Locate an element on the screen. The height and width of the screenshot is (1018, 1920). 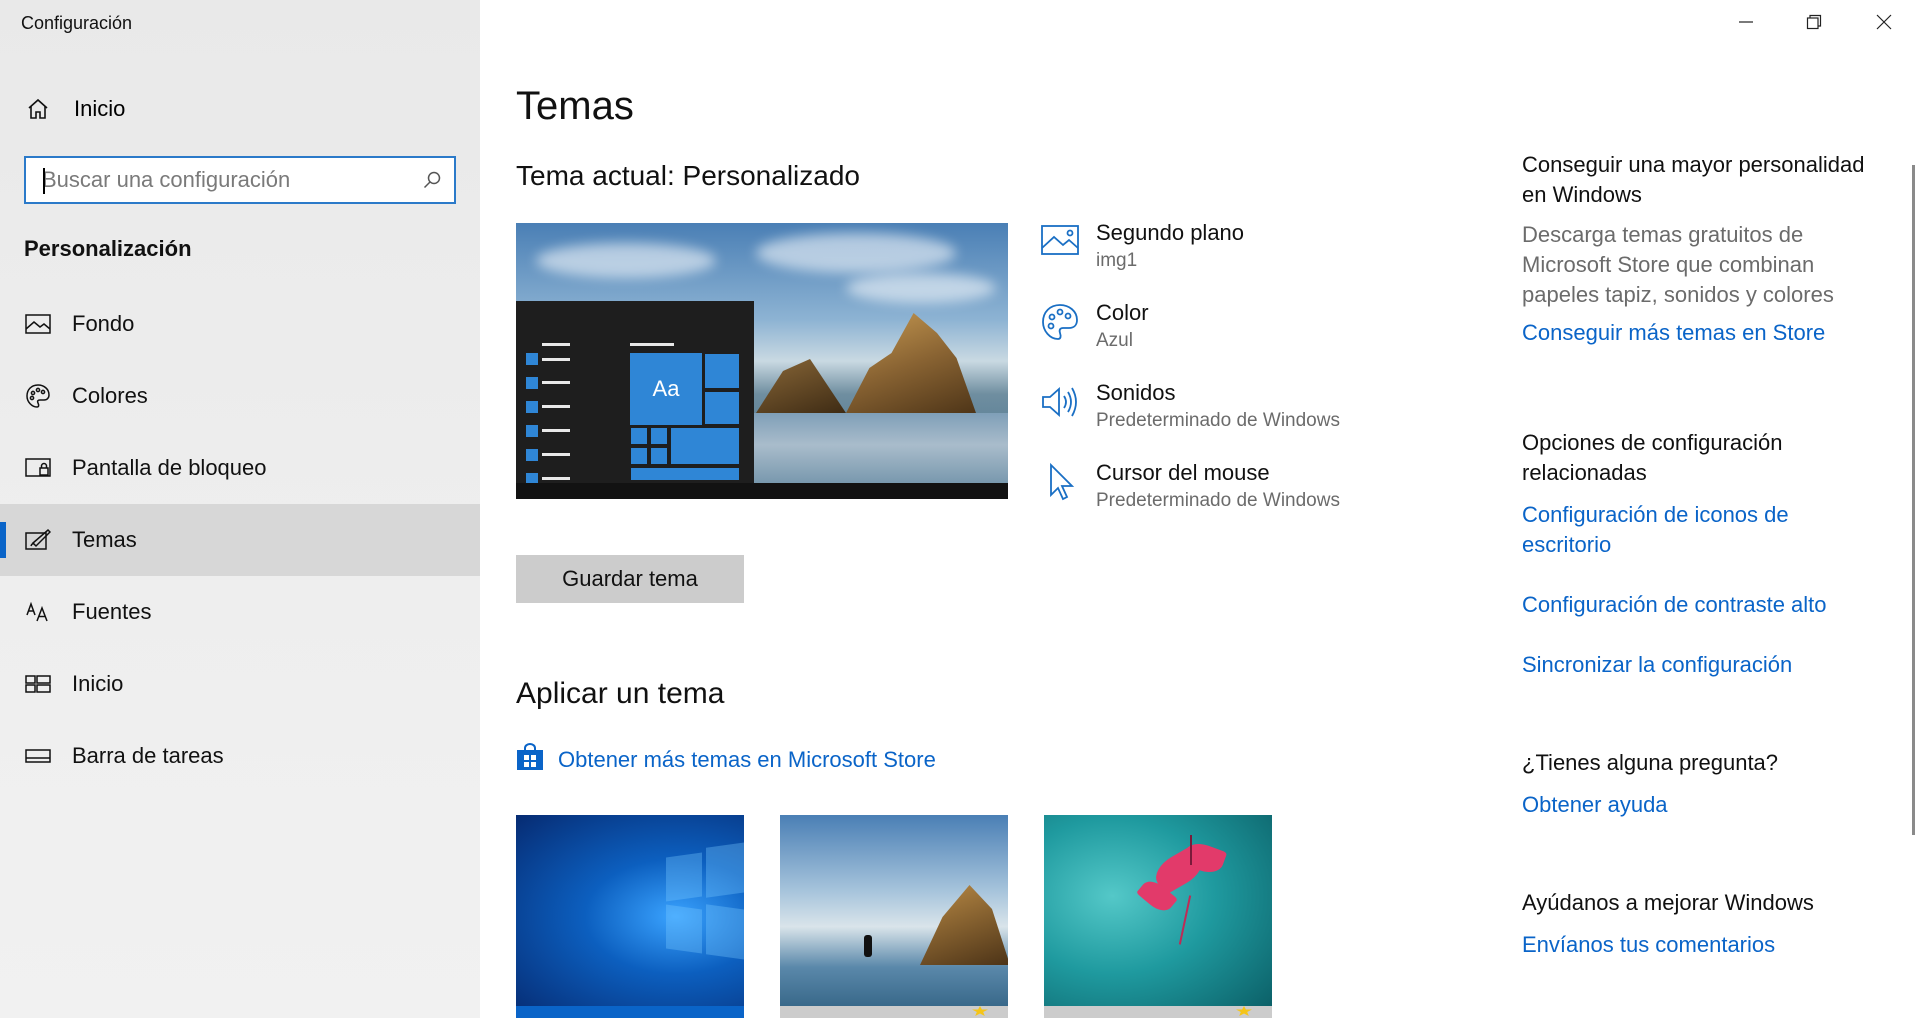
thumb-runner is located at coordinates (868, 946).